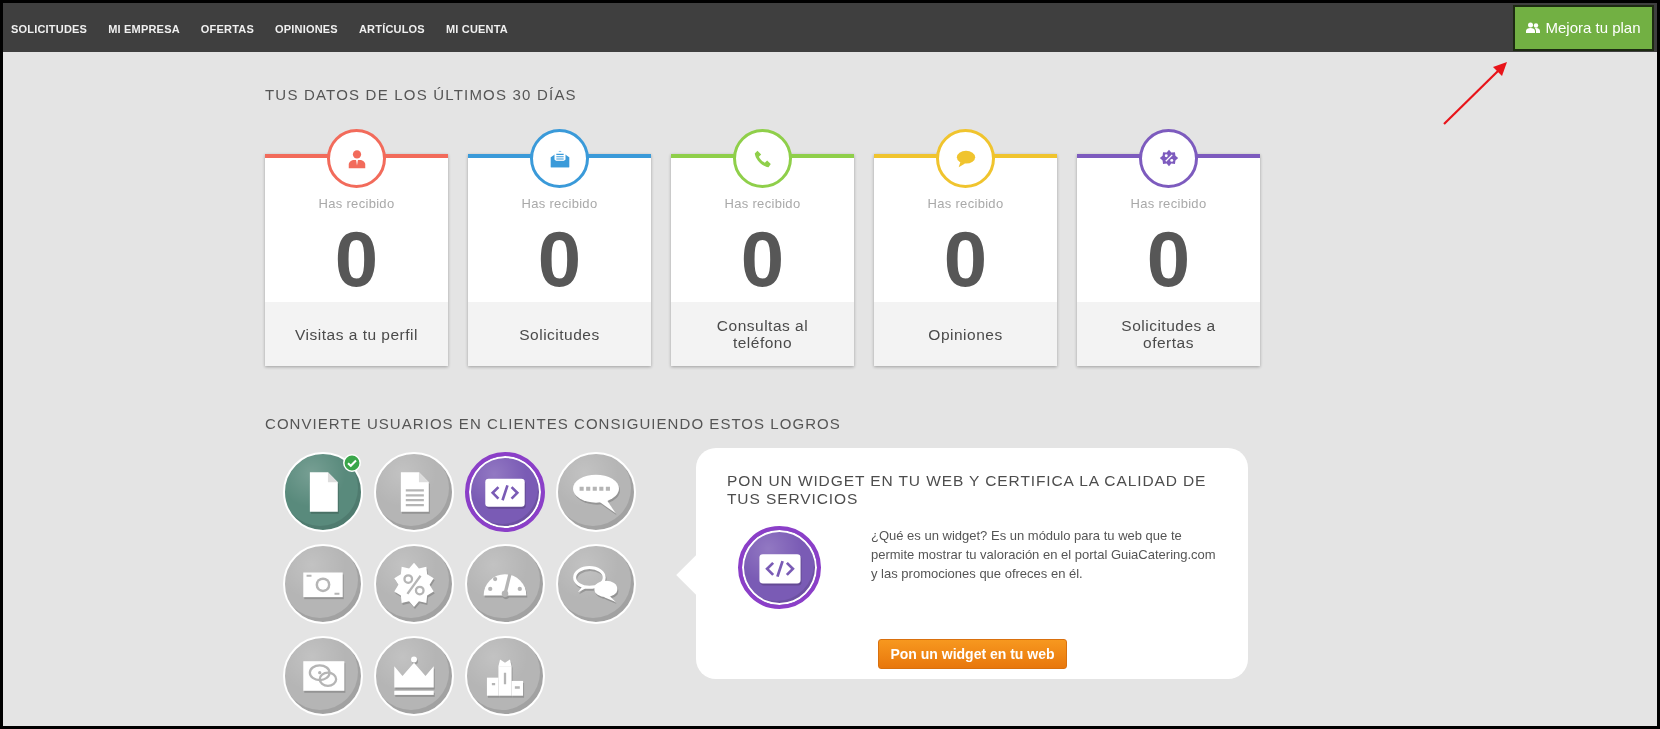  I want to click on phone-icon, so click(762, 158).